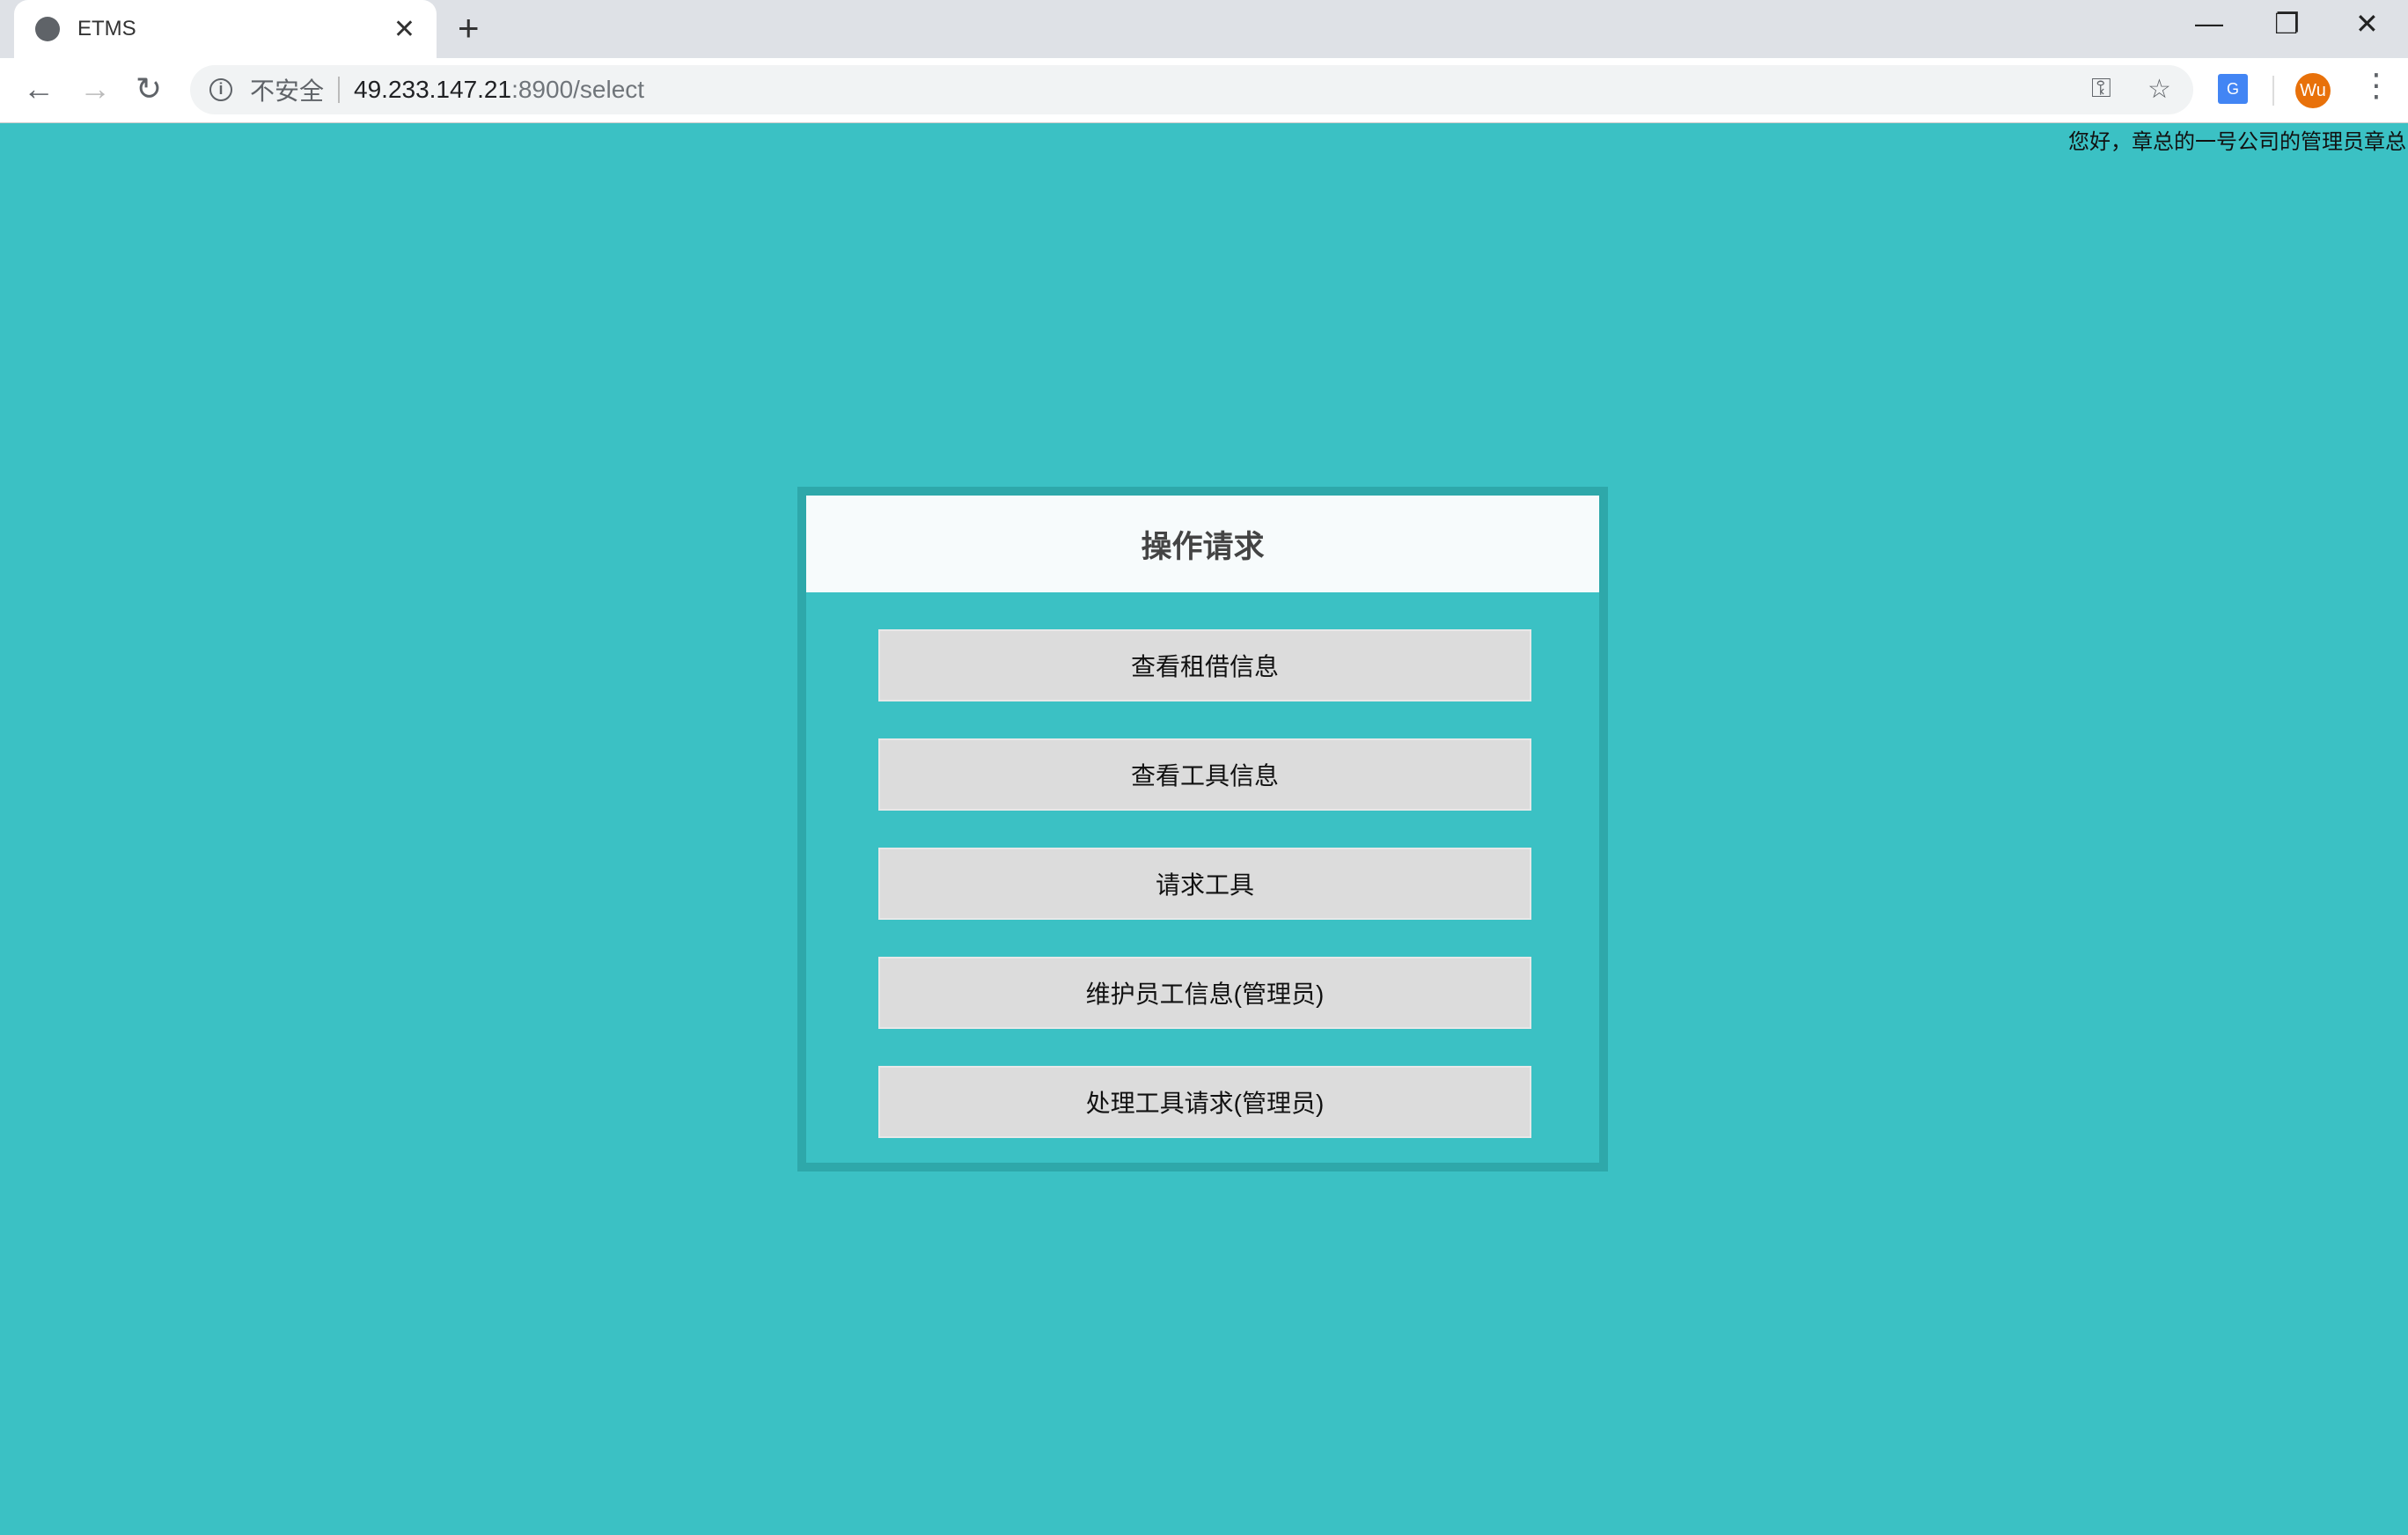  Describe the element at coordinates (2313, 90) in the screenshot. I see `profile-avatar: Wu` at that location.